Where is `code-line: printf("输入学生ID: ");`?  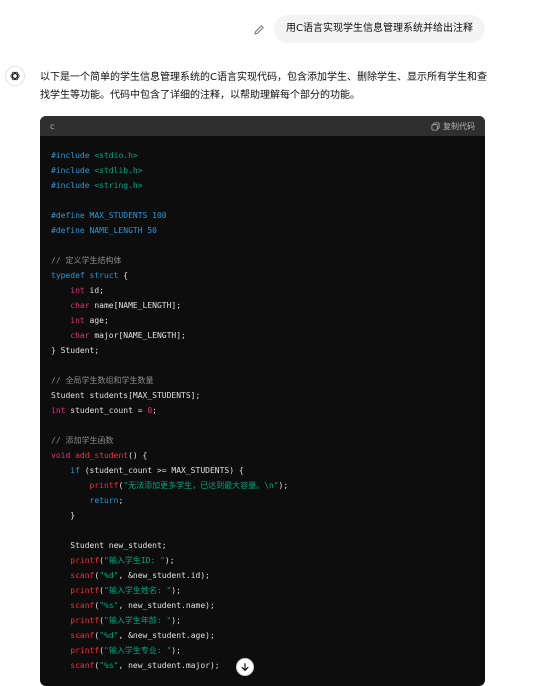
code-line: printf("输入学生ID: "); is located at coordinates (268, 560).